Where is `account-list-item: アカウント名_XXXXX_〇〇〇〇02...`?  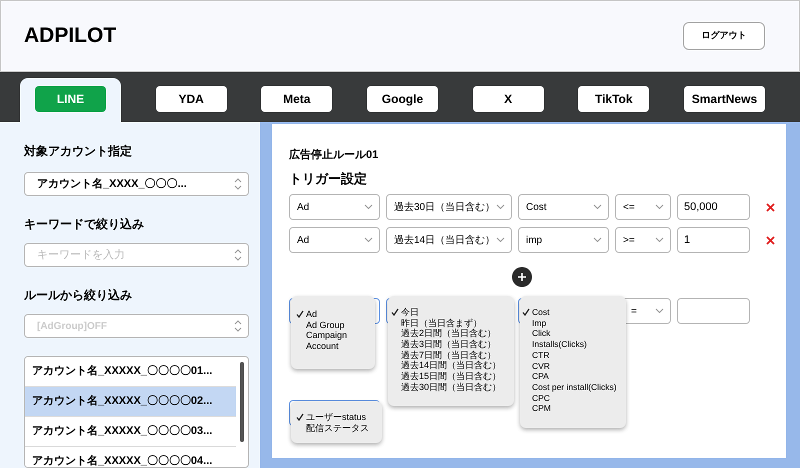
account-list-item: アカウント名_XXXXX_〇〇〇〇02... is located at coordinates (130, 402).